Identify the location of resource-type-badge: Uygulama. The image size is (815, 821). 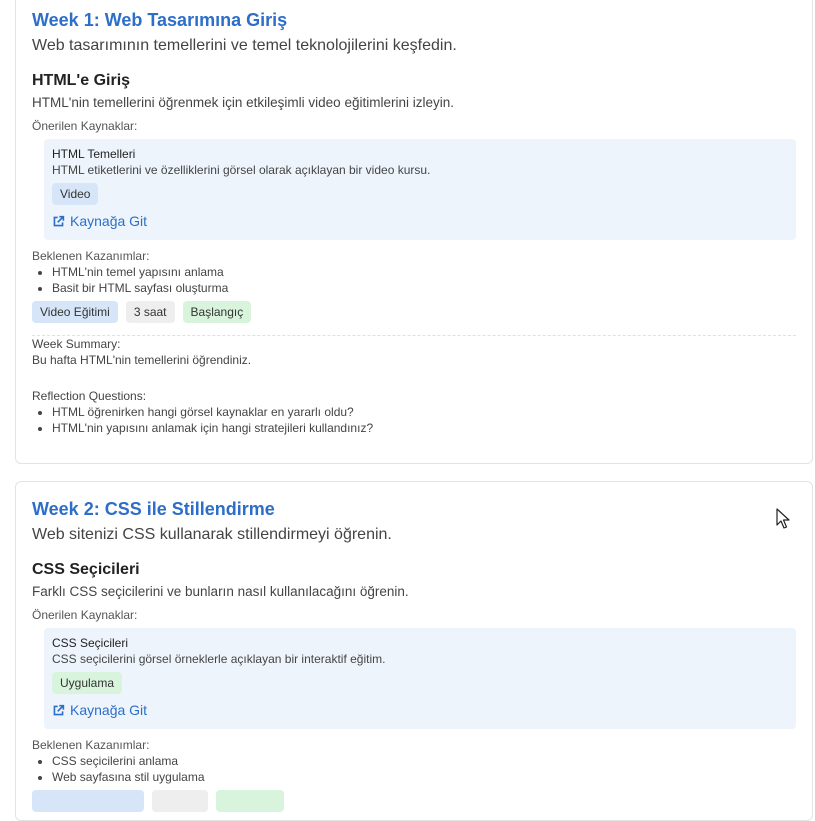
(87, 683).